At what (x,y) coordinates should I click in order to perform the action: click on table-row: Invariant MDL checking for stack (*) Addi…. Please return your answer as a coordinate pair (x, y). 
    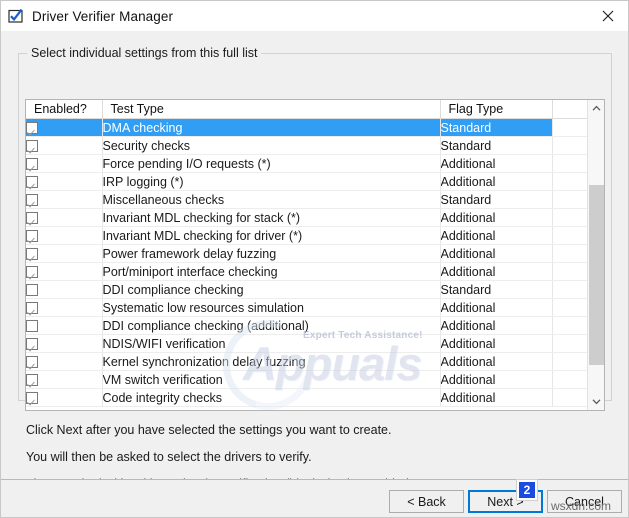
    Looking at the image, I should click on (306, 217).